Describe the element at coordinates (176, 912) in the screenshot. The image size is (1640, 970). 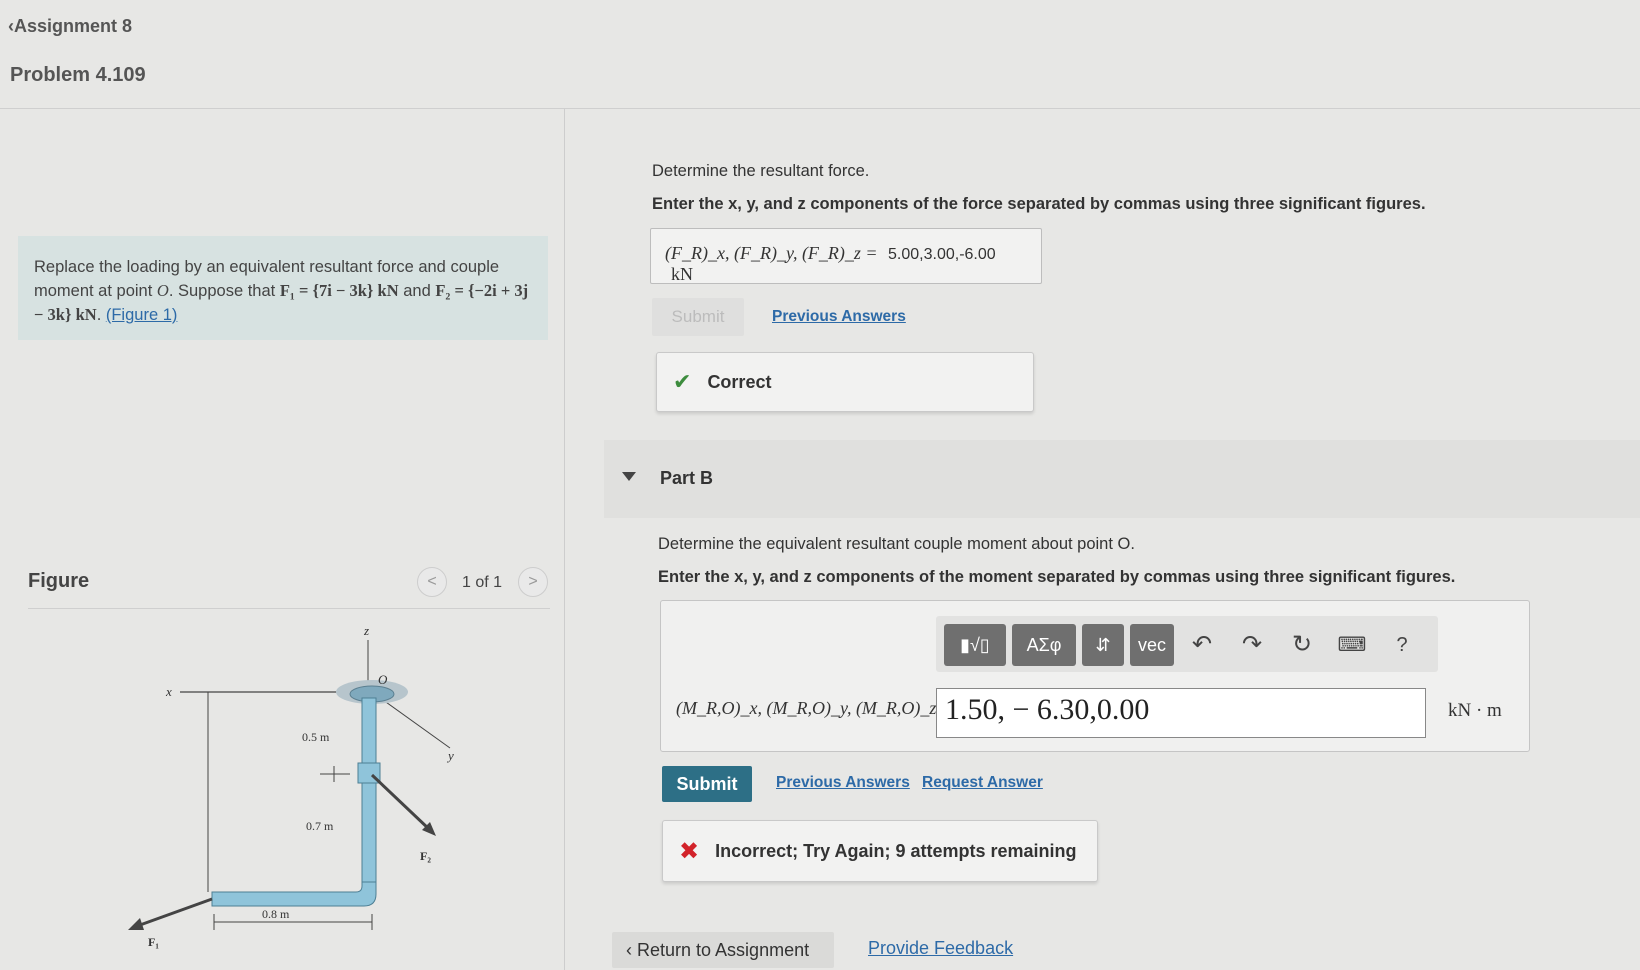
I see `force-f1-arrow` at that location.